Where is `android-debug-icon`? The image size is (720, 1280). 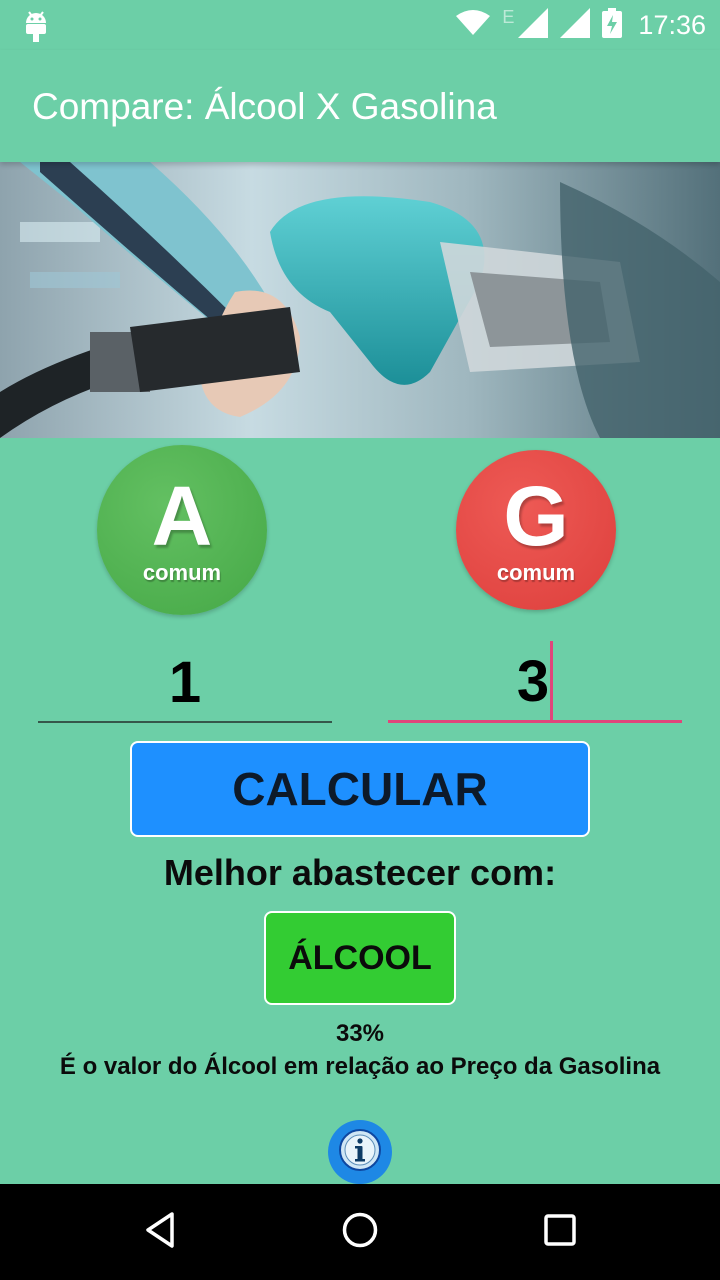 android-debug-icon is located at coordinates (36, 28).